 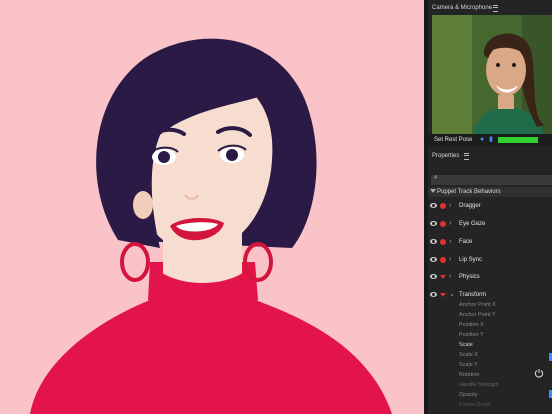 I want to click on property-scale: Scale, so click(x=504, y=345).